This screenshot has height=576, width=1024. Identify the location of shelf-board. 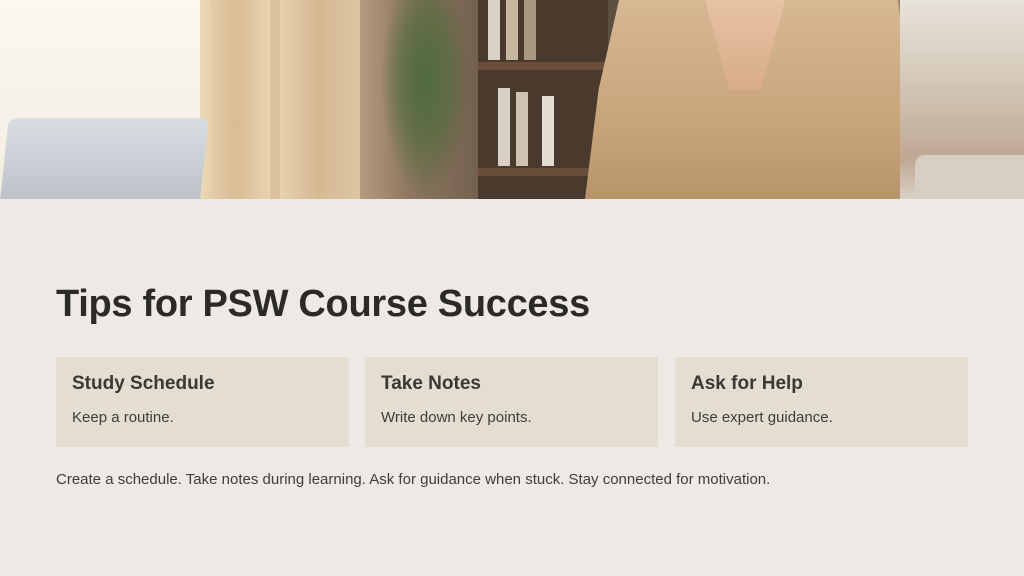
(543, 66).